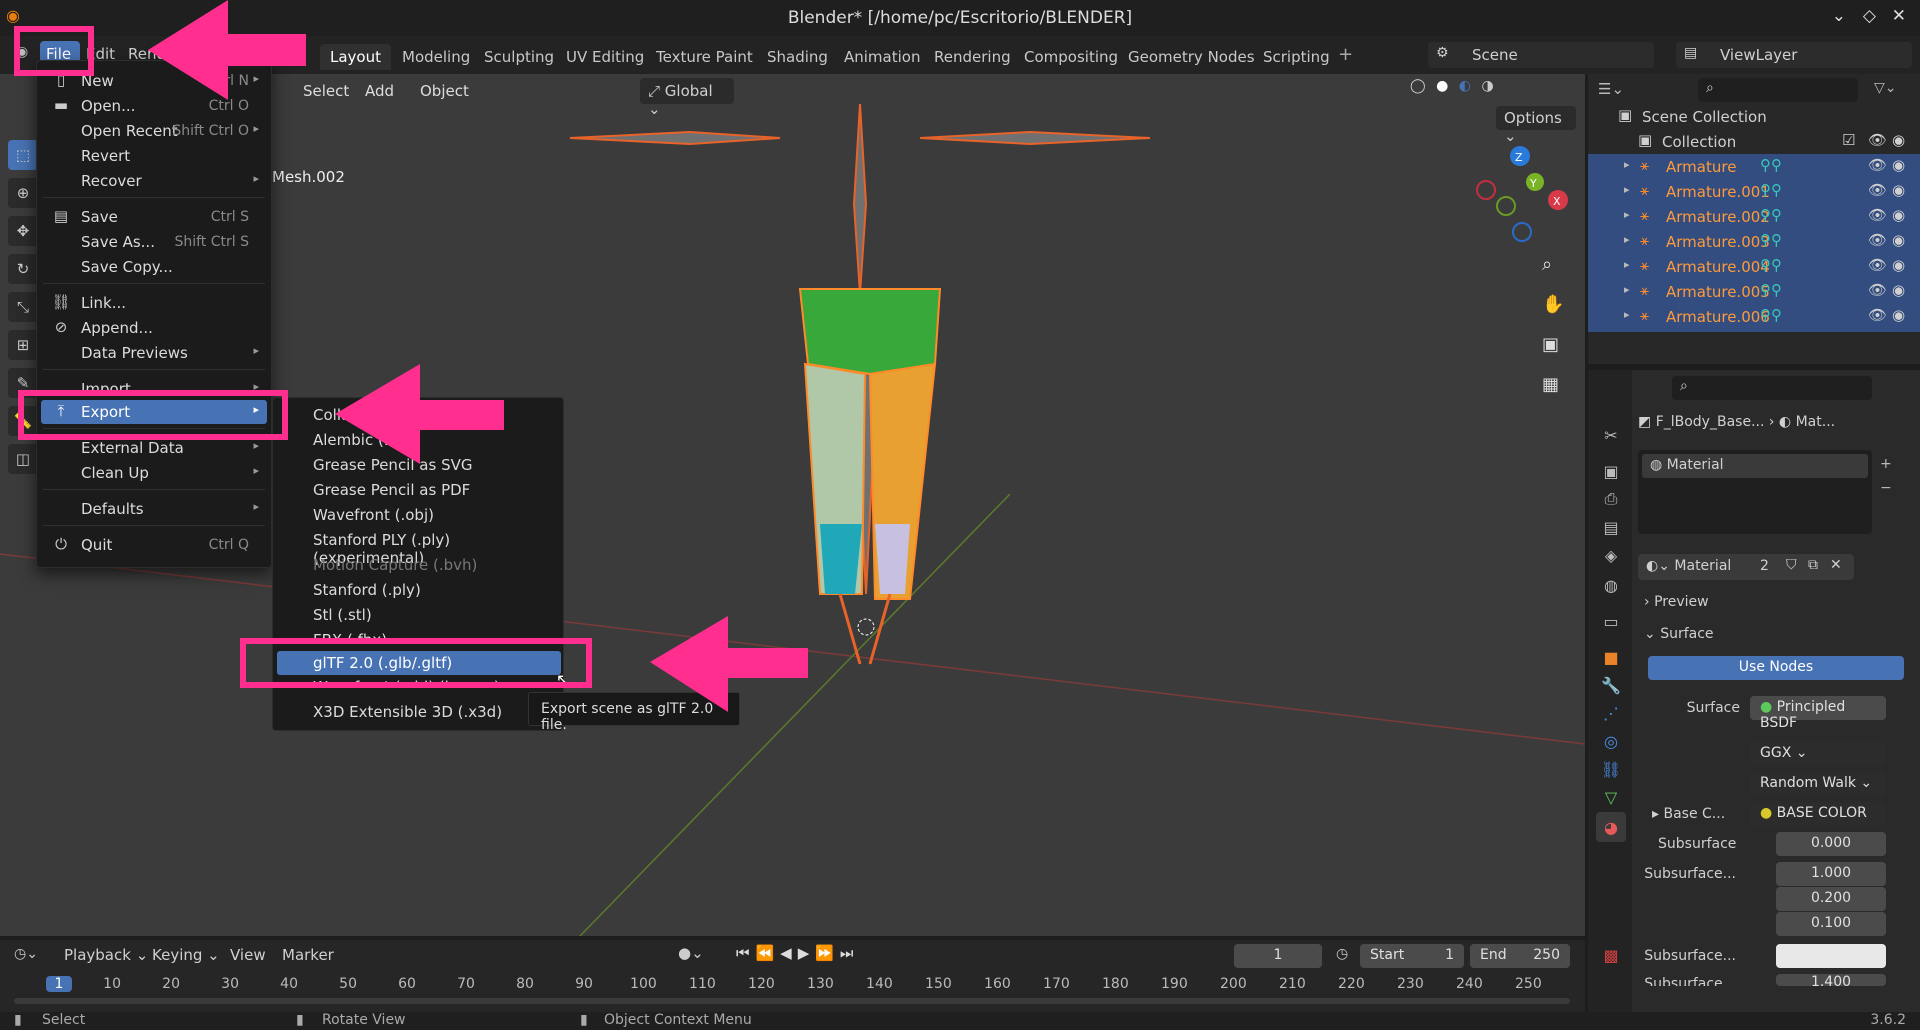 The width and height of the screenshot is (1920, 1030). Describe the element at coordinates (1754, 241) in the screenshot. I see `outliner-item: ▸ ⚹ Armature.003 ⚲⚲ 👁 ◉` at that location.